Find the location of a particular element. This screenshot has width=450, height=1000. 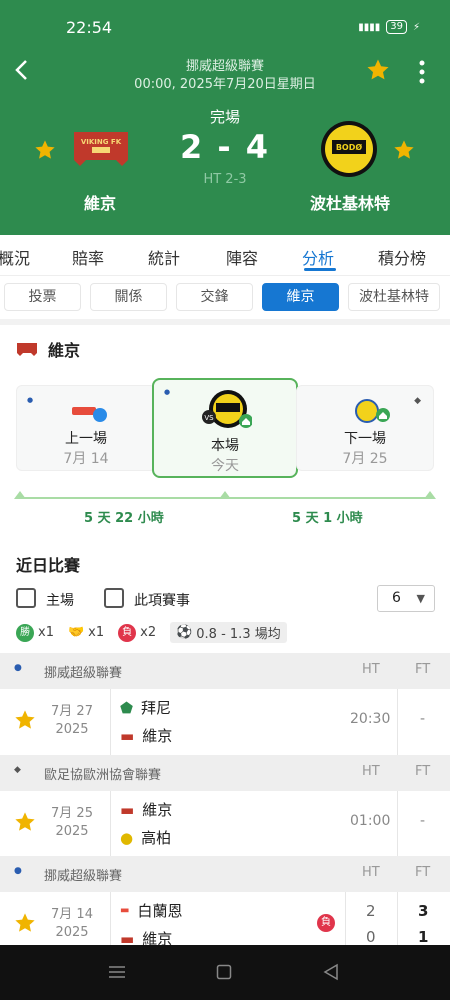

main-tabs: 概況 賠率 統計 陣容 分析 積分榜 is located at coordinates (225, 255).